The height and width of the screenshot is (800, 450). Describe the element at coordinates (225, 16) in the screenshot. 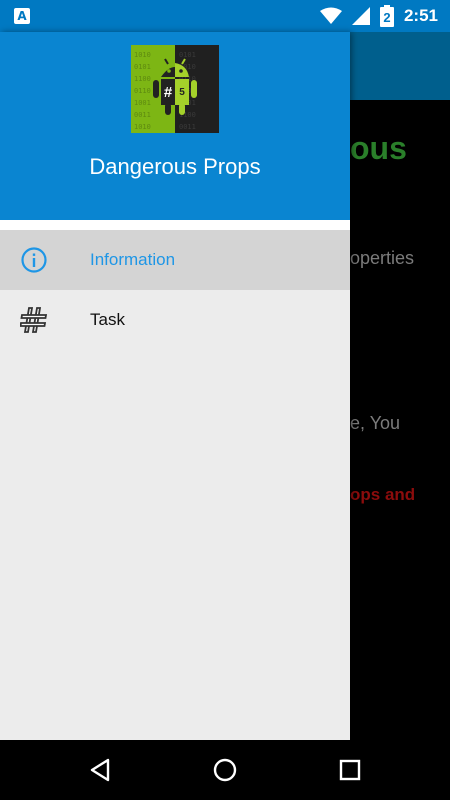

I see `status-bar: A 2 2:51` at that location.